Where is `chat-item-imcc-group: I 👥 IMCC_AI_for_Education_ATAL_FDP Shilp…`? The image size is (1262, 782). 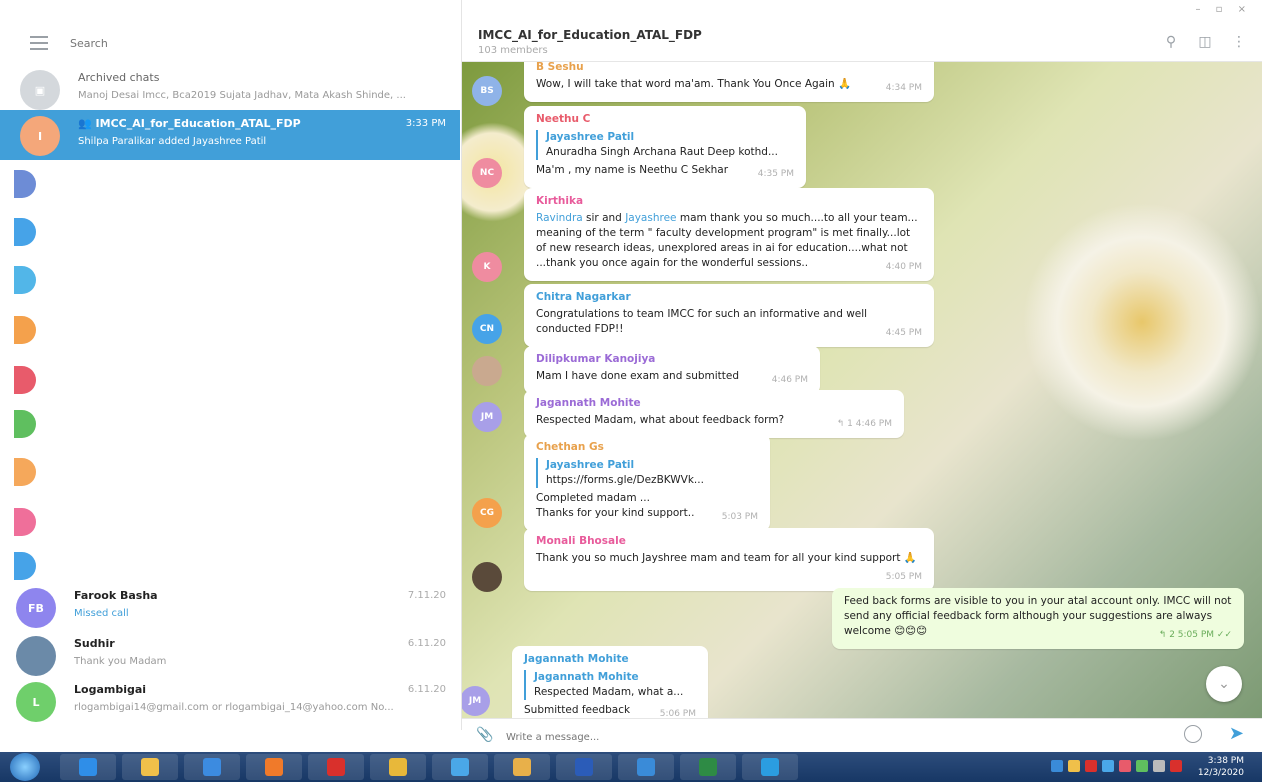
chat-item-imcc-group: I 👥 IMCC_AI_for_Education_ATAL_FDP Shilp… is located at coordinates (230, 135).